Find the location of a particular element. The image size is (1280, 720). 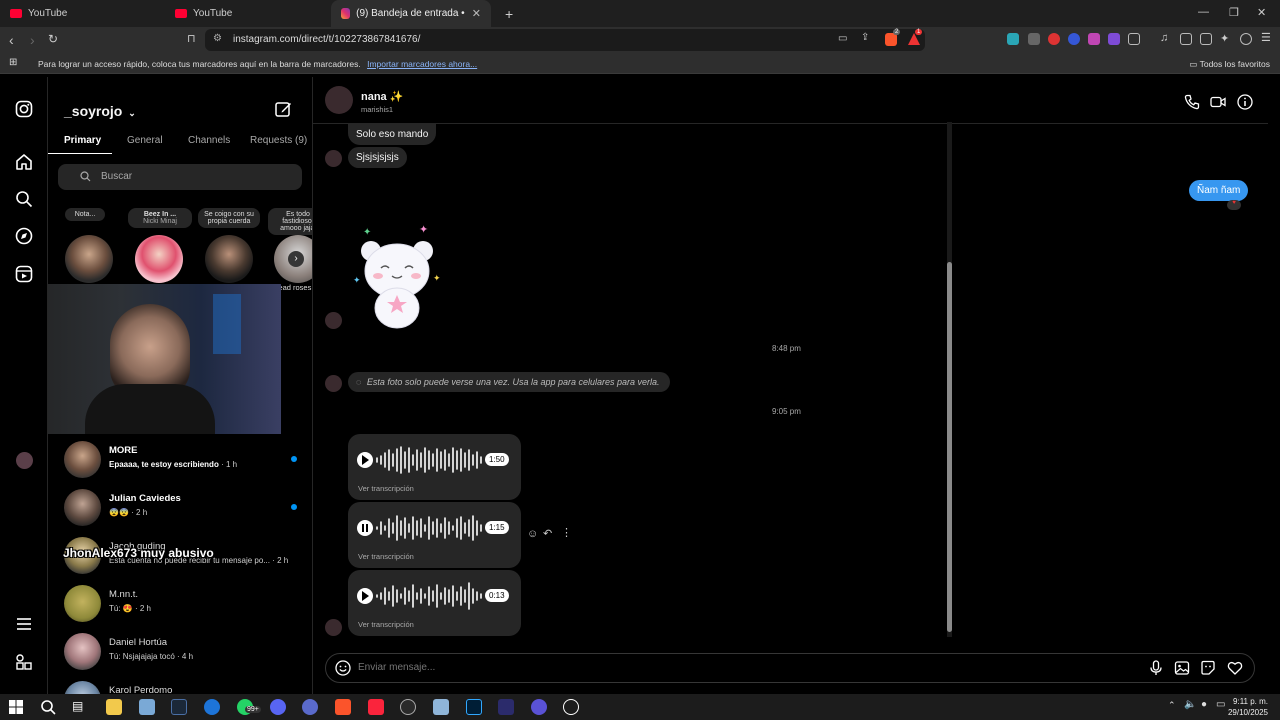

tab-requests: Requests (9) is located at coordinates (278, 140).